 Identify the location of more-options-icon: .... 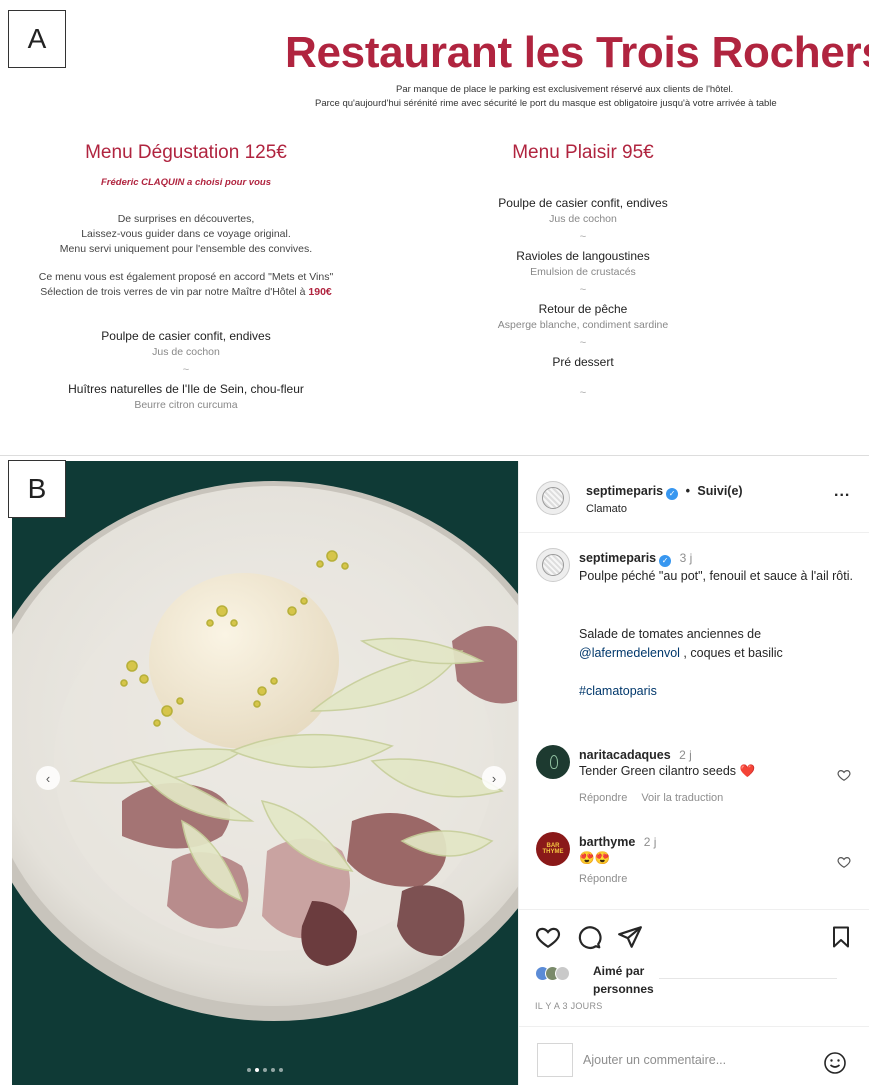
(842, 492).